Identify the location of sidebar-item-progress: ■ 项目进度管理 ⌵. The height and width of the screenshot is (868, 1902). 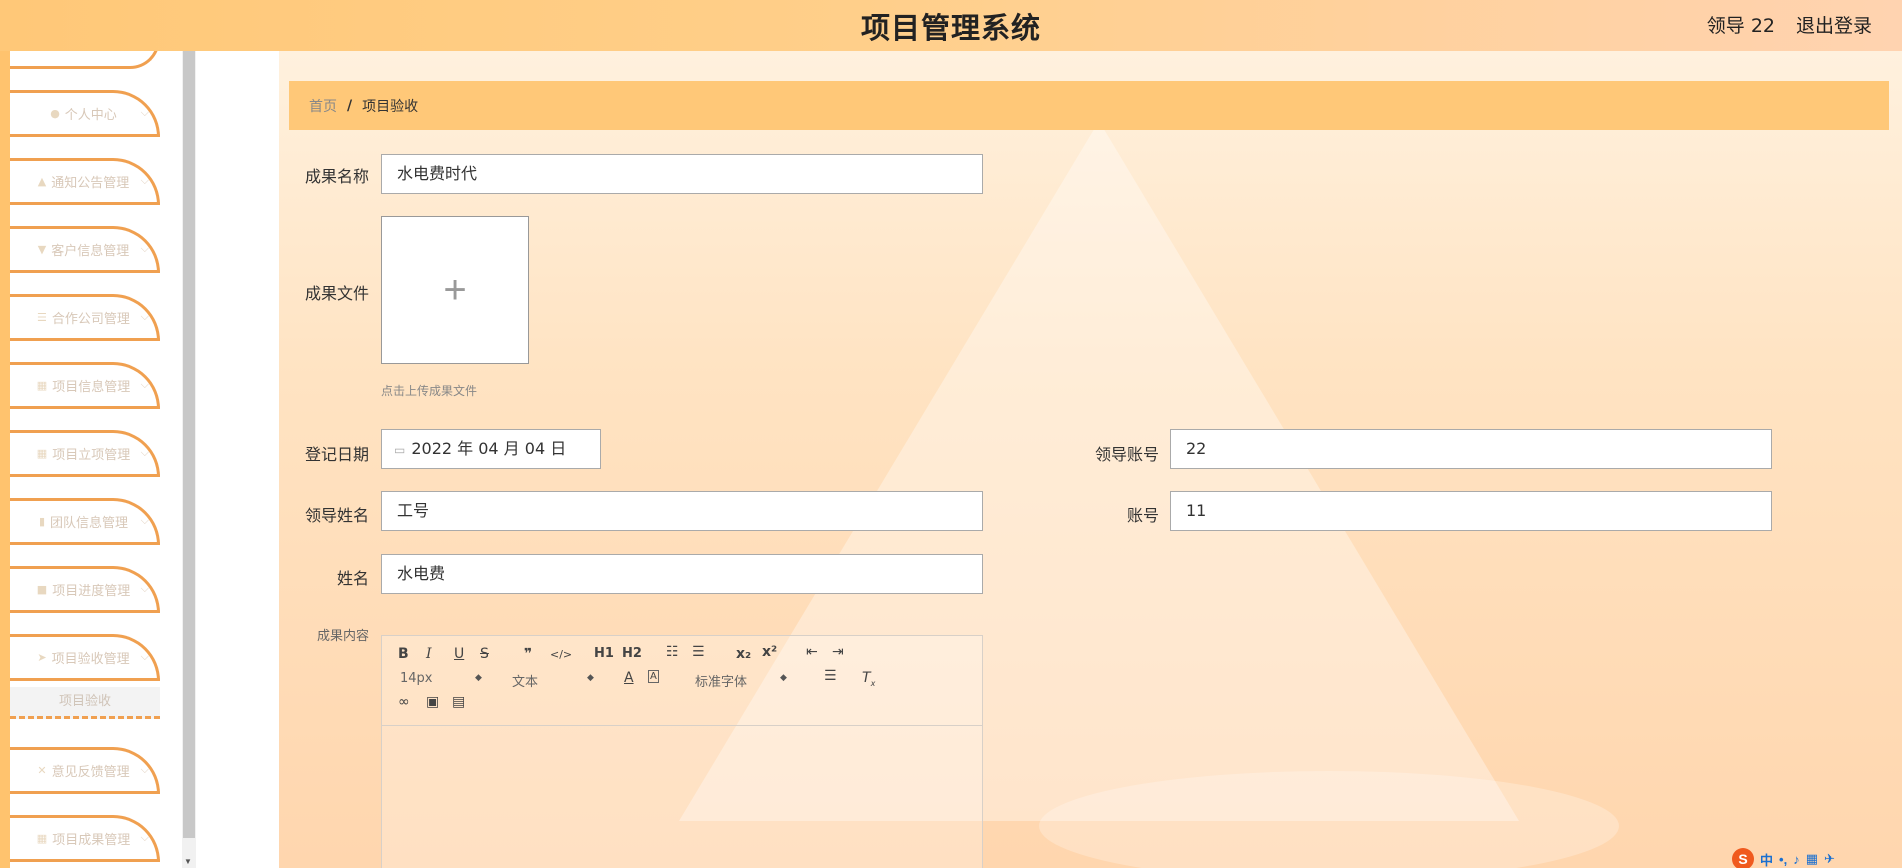
(85, 589).